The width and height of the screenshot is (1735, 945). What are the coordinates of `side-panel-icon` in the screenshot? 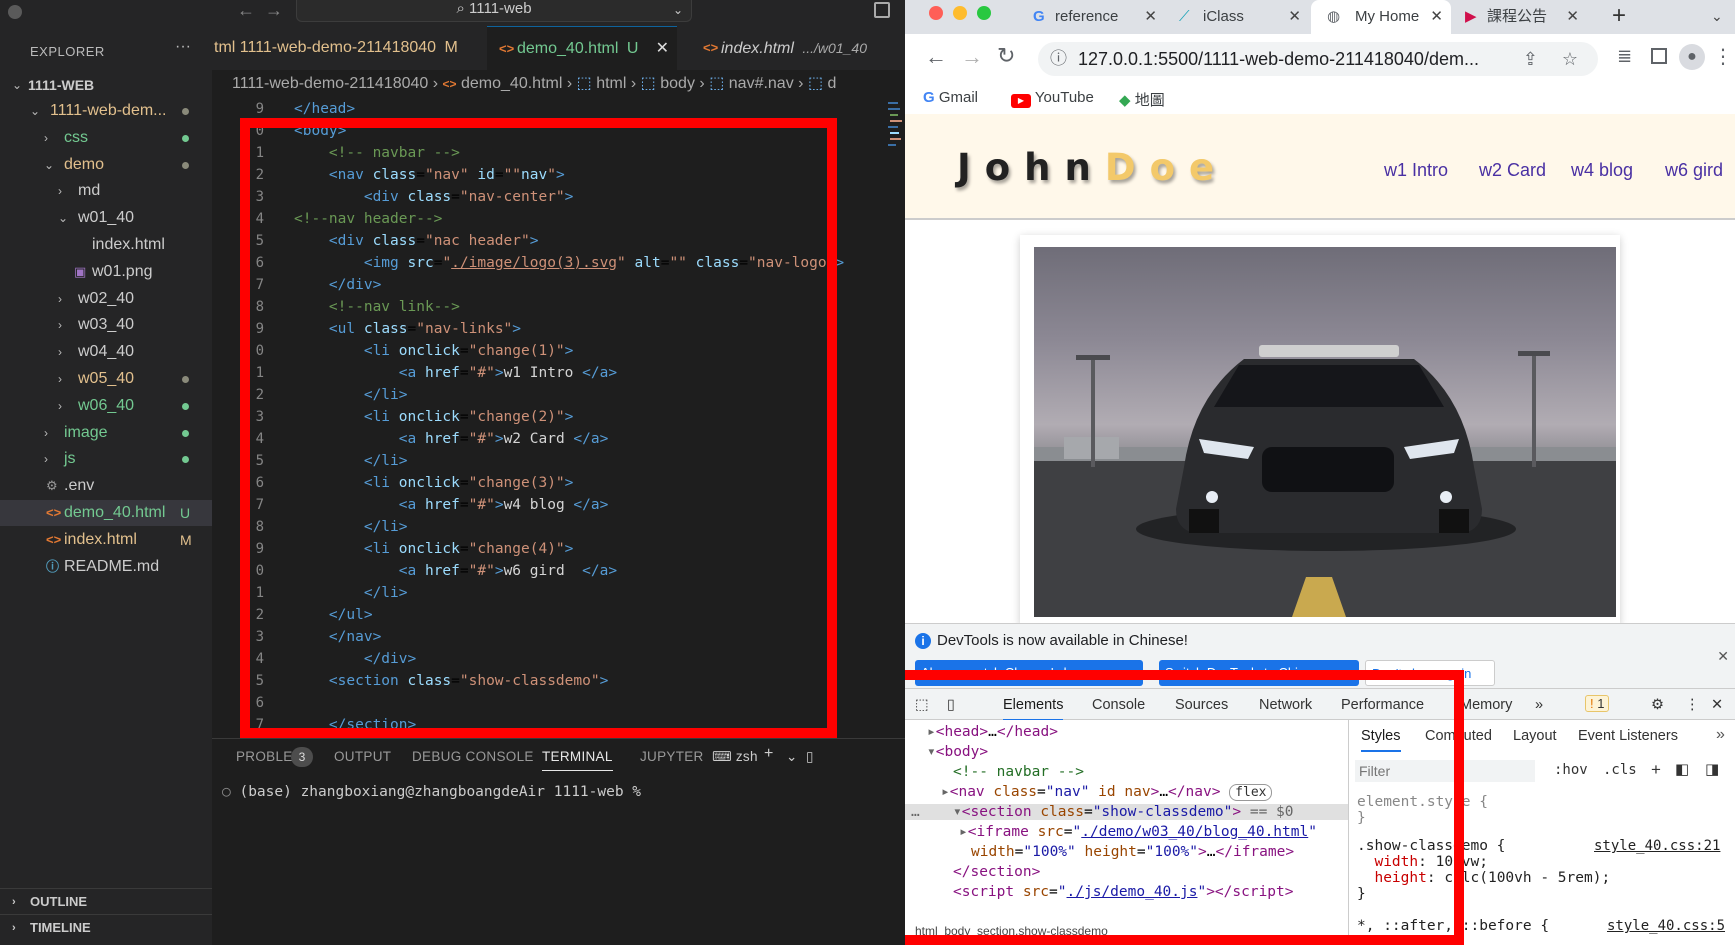 It's located at (1659, 56).